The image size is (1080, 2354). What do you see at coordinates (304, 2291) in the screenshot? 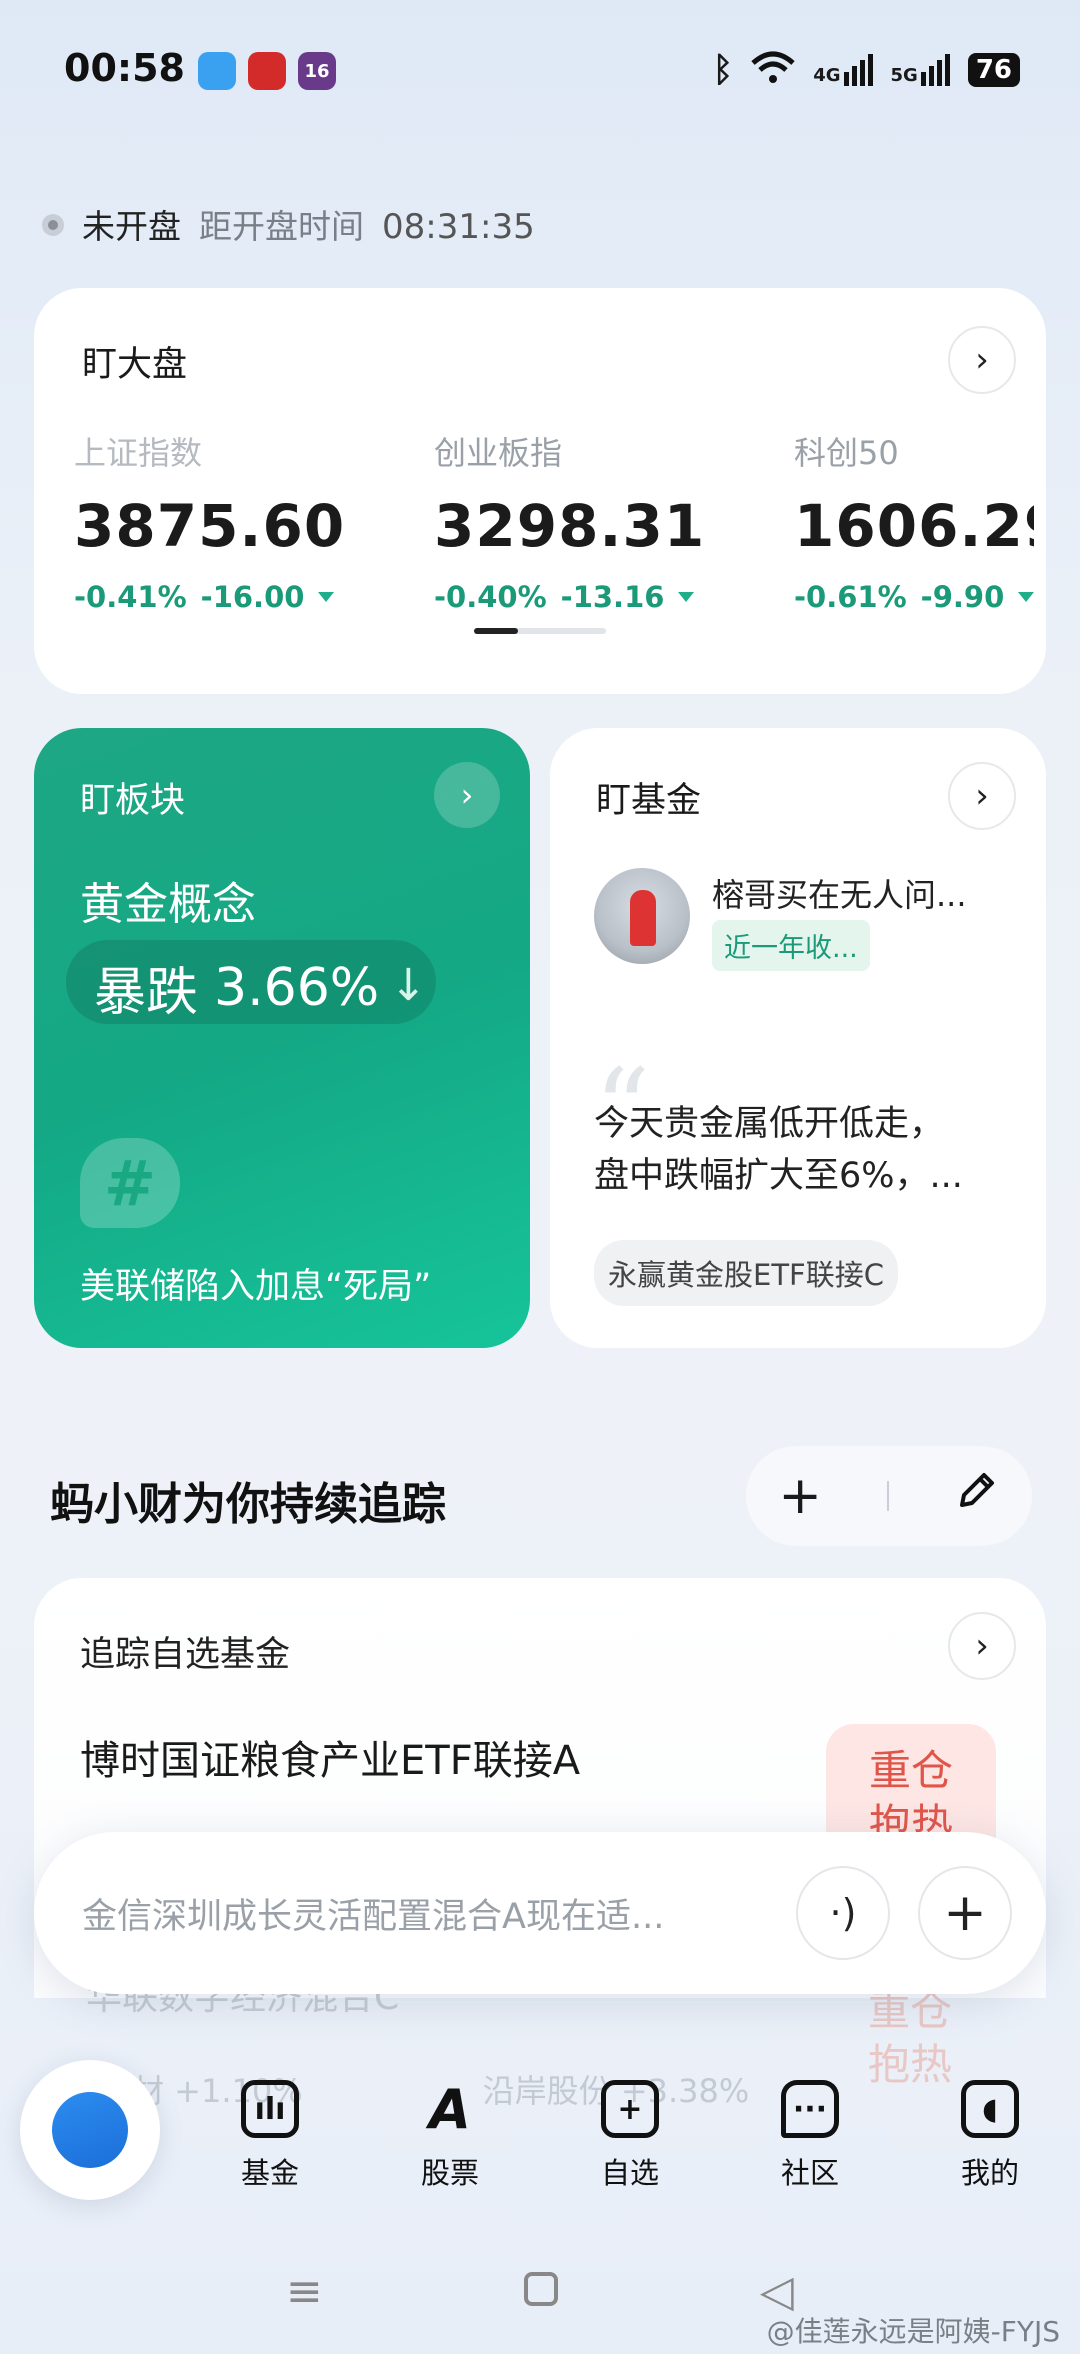
I see `menu-icon: ≡` at bounding box center [304, 2291].